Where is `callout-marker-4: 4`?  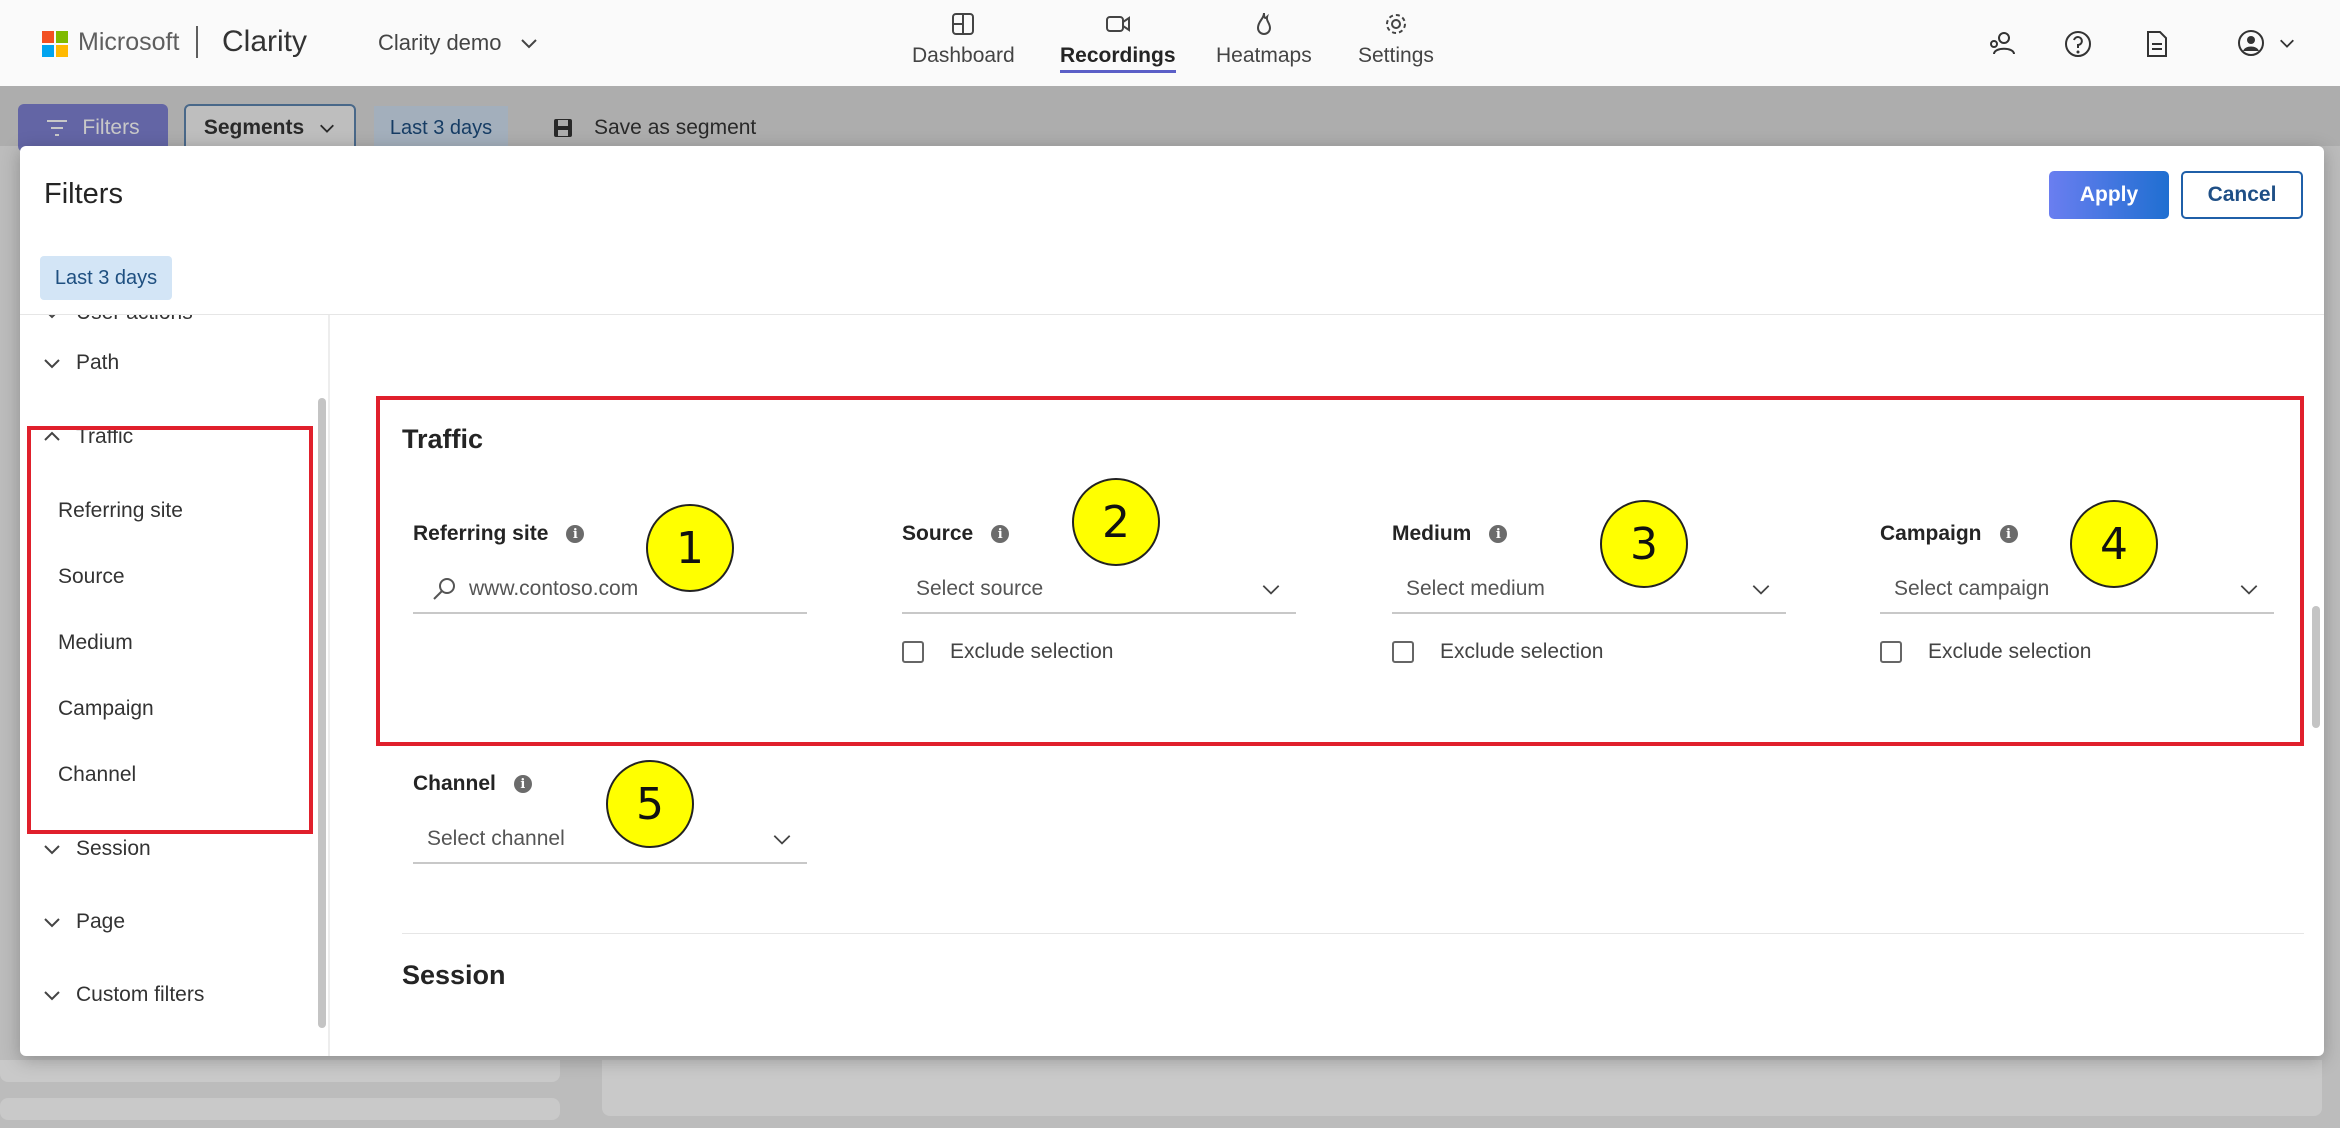 callout-marker-4: 4 is located at coordinates (2114, 544).